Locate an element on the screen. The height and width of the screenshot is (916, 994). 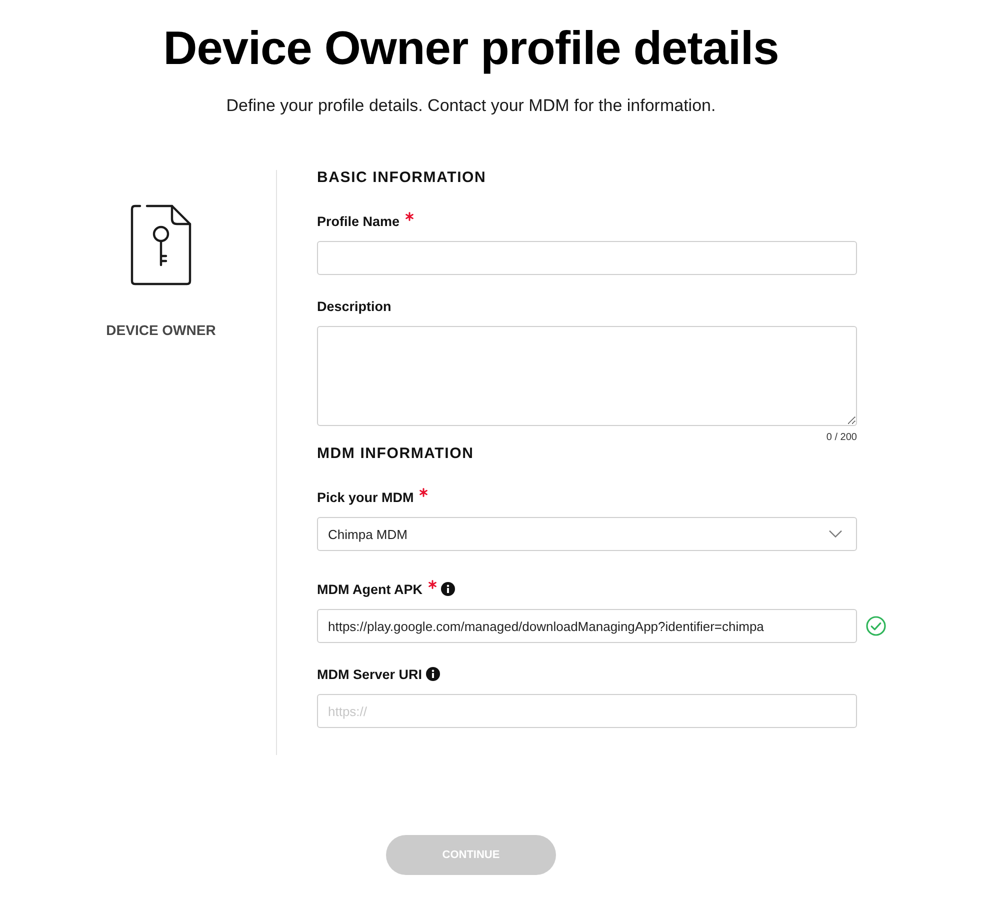
text-input is located at coordinates (587, 258).